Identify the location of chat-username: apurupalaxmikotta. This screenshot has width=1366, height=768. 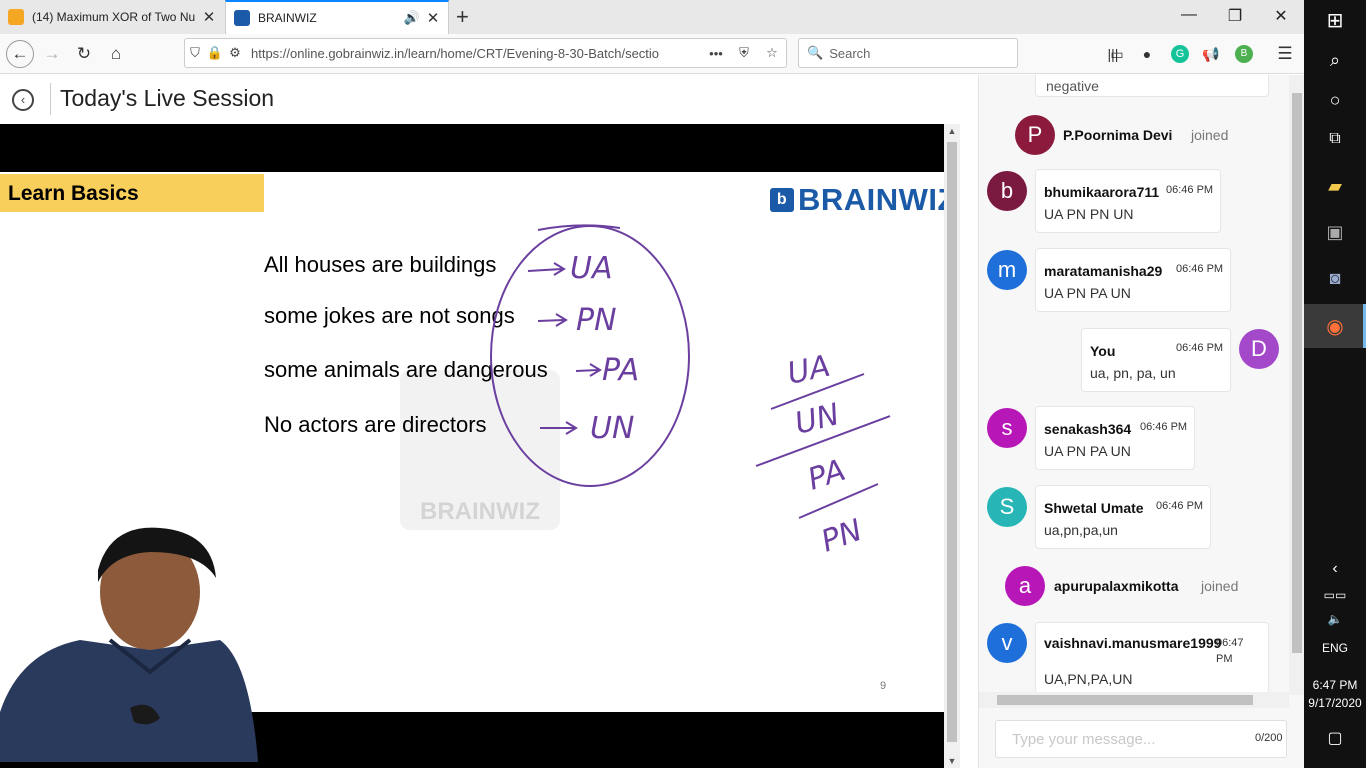
(1116, 586).